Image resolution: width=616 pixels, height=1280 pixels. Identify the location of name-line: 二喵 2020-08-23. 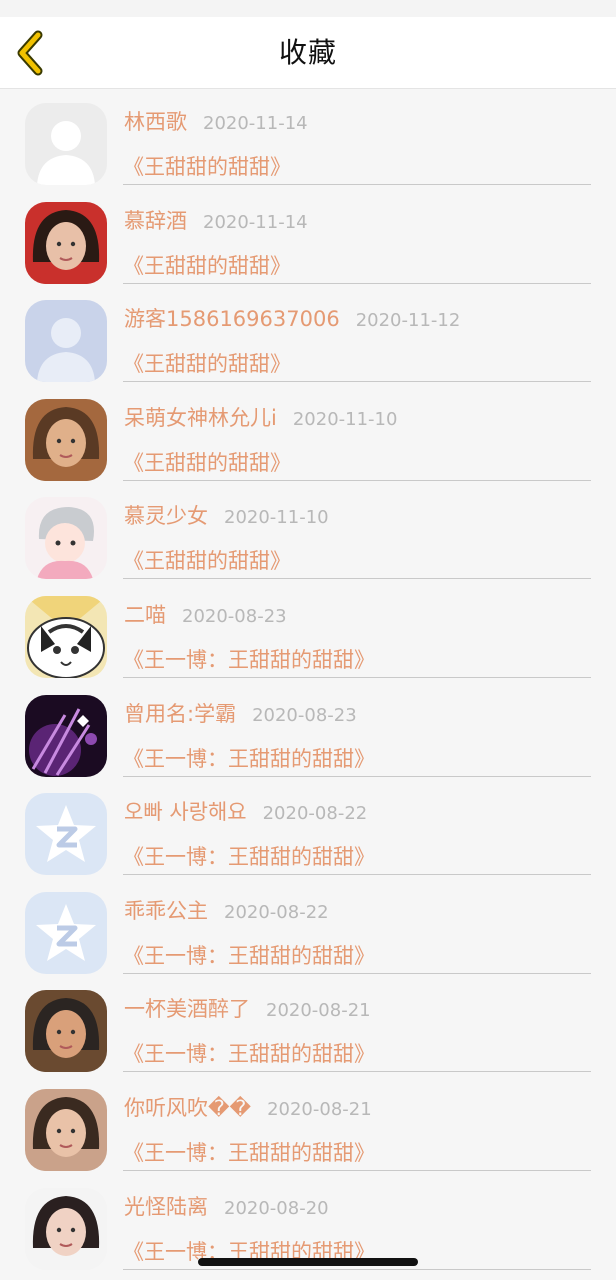
(359, 615).